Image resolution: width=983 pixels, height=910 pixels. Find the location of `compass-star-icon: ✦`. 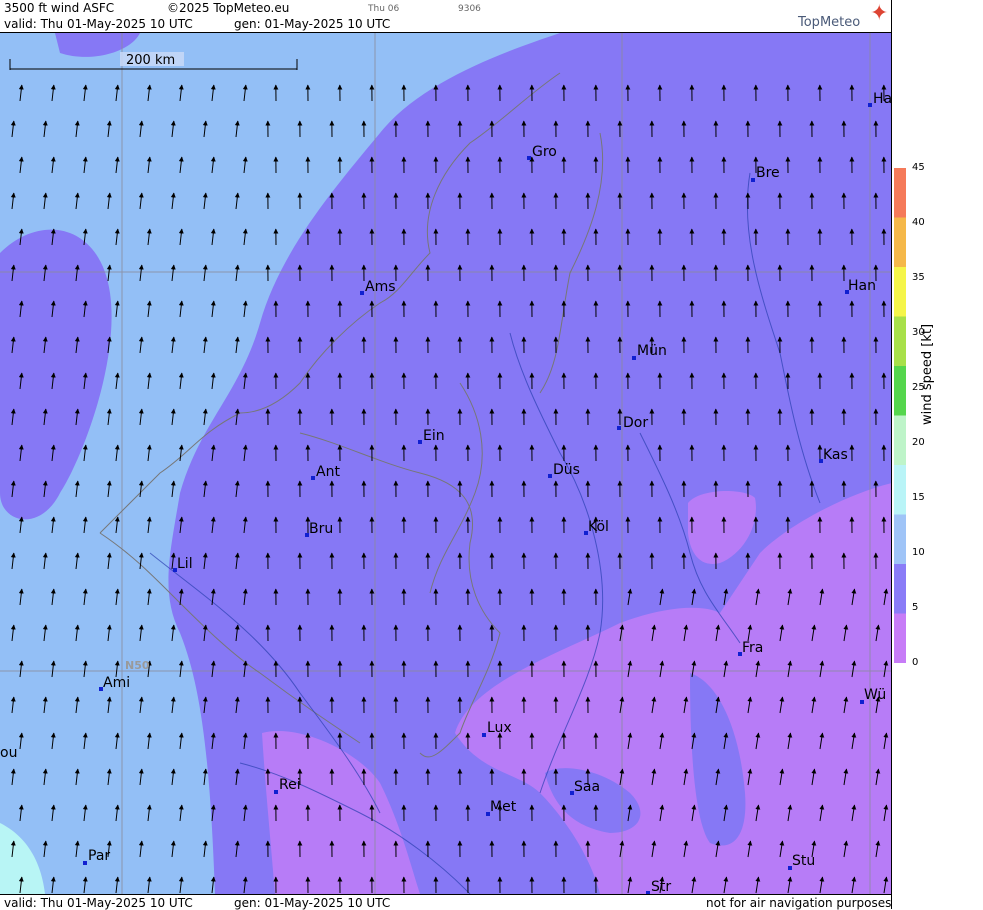

compass-star-icon: ✦ is located at coordinates (879, 14).